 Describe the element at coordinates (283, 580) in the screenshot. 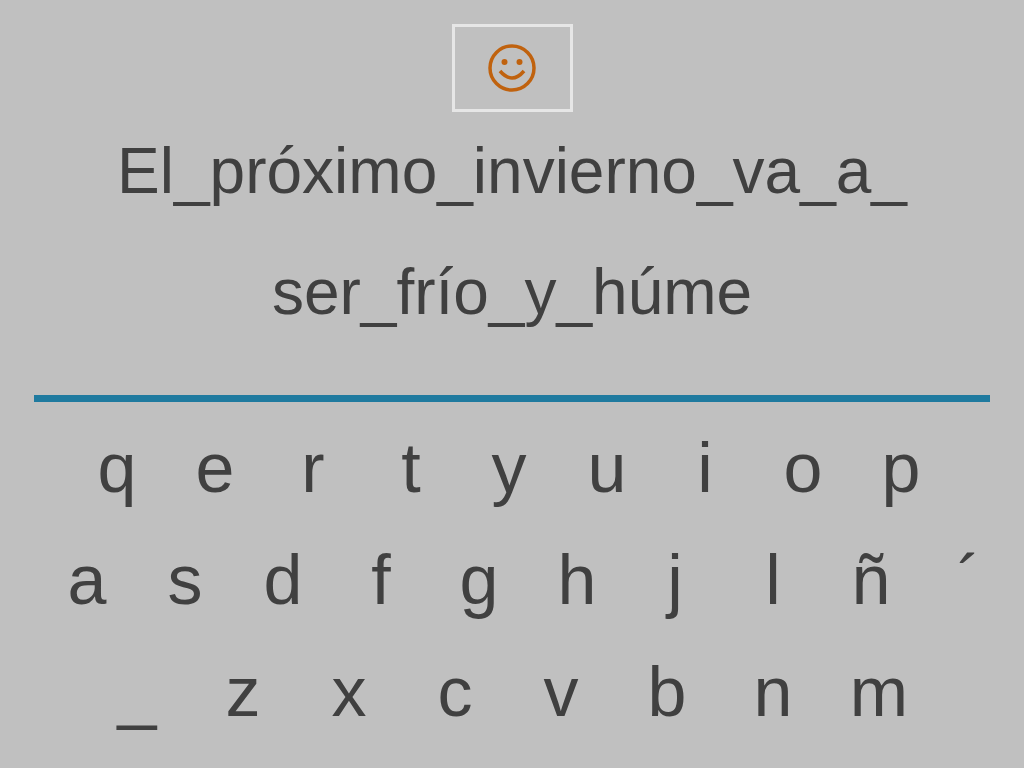

I see `letter-key: d` at that location.